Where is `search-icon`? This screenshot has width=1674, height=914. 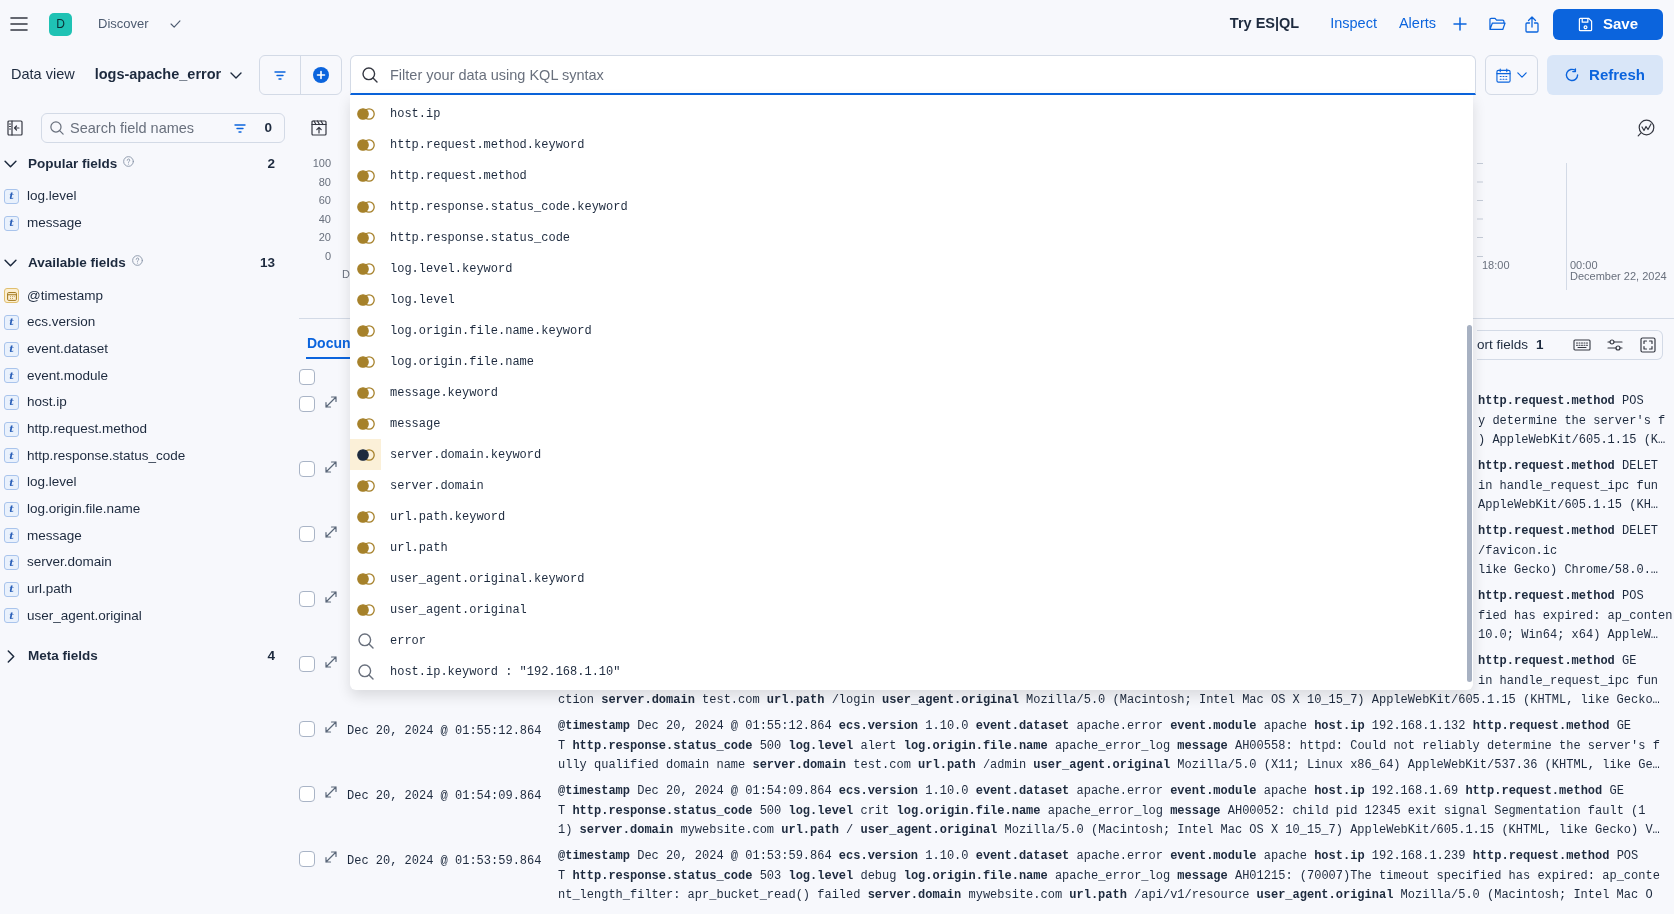 search-icon is located at coordinates (57, 128).